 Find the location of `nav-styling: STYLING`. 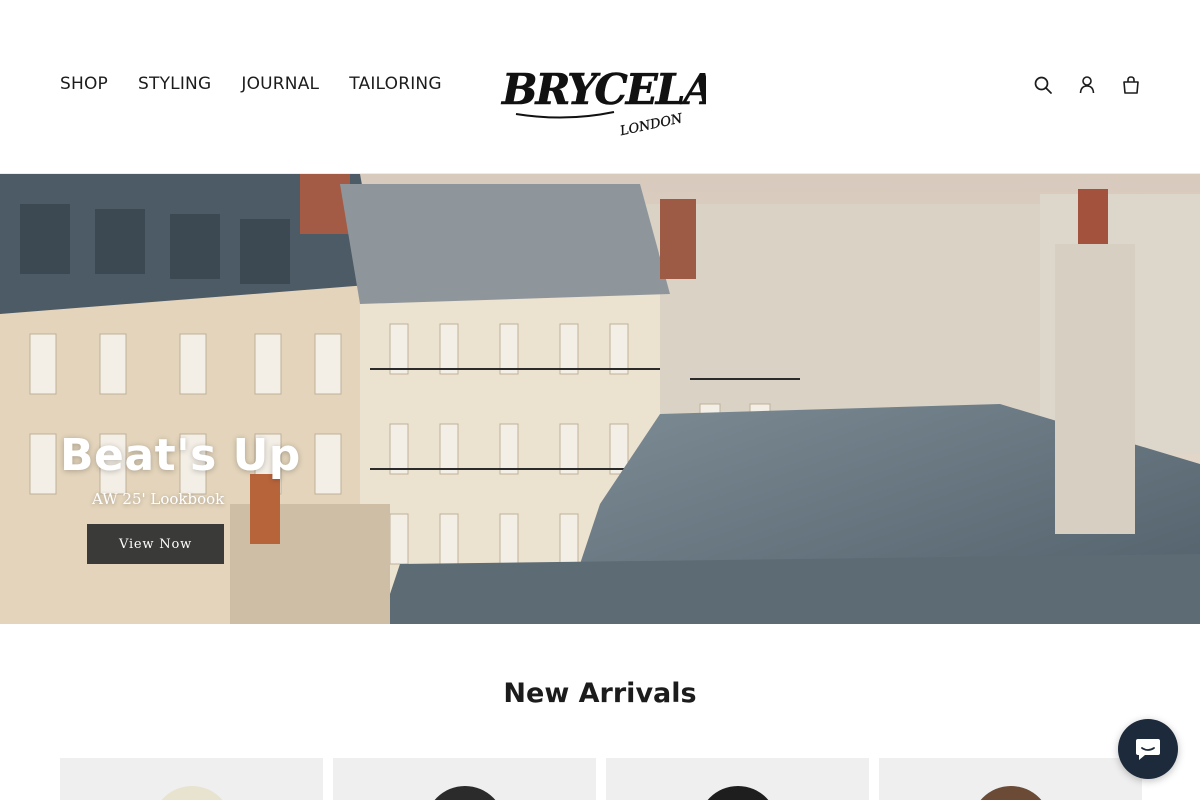

nav-styling: STYLING is located at coordinates (174, 84).